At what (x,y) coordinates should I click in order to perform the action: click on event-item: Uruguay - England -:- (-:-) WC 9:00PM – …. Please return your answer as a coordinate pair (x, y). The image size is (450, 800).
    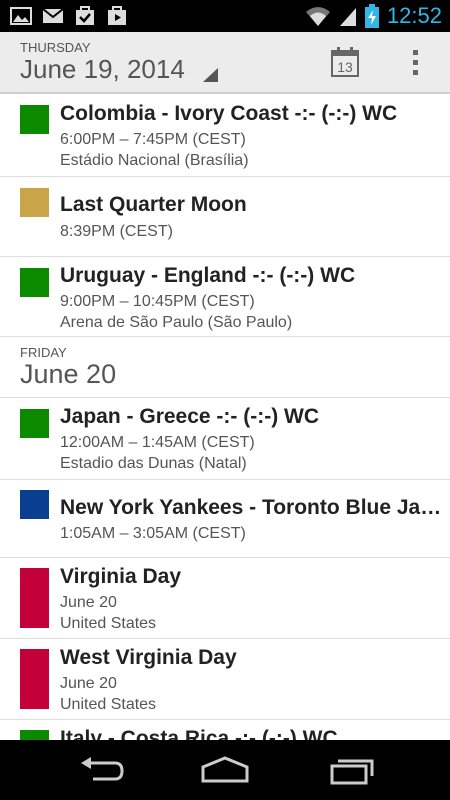
    Looking at the image, I should click on (225, 297).